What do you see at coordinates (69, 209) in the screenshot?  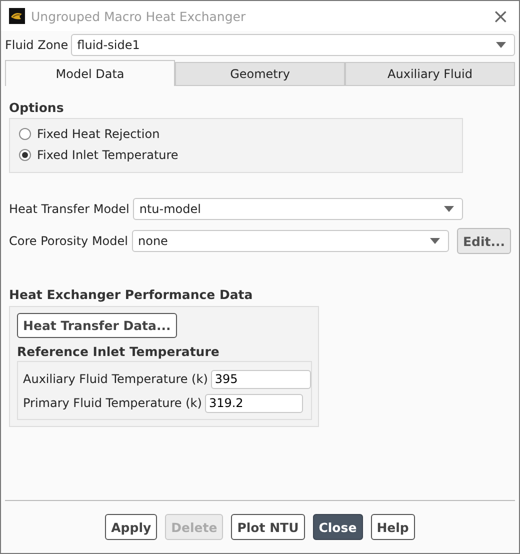 I see `field-label: Heat Transfer Model` at bounding box center [69, 209].